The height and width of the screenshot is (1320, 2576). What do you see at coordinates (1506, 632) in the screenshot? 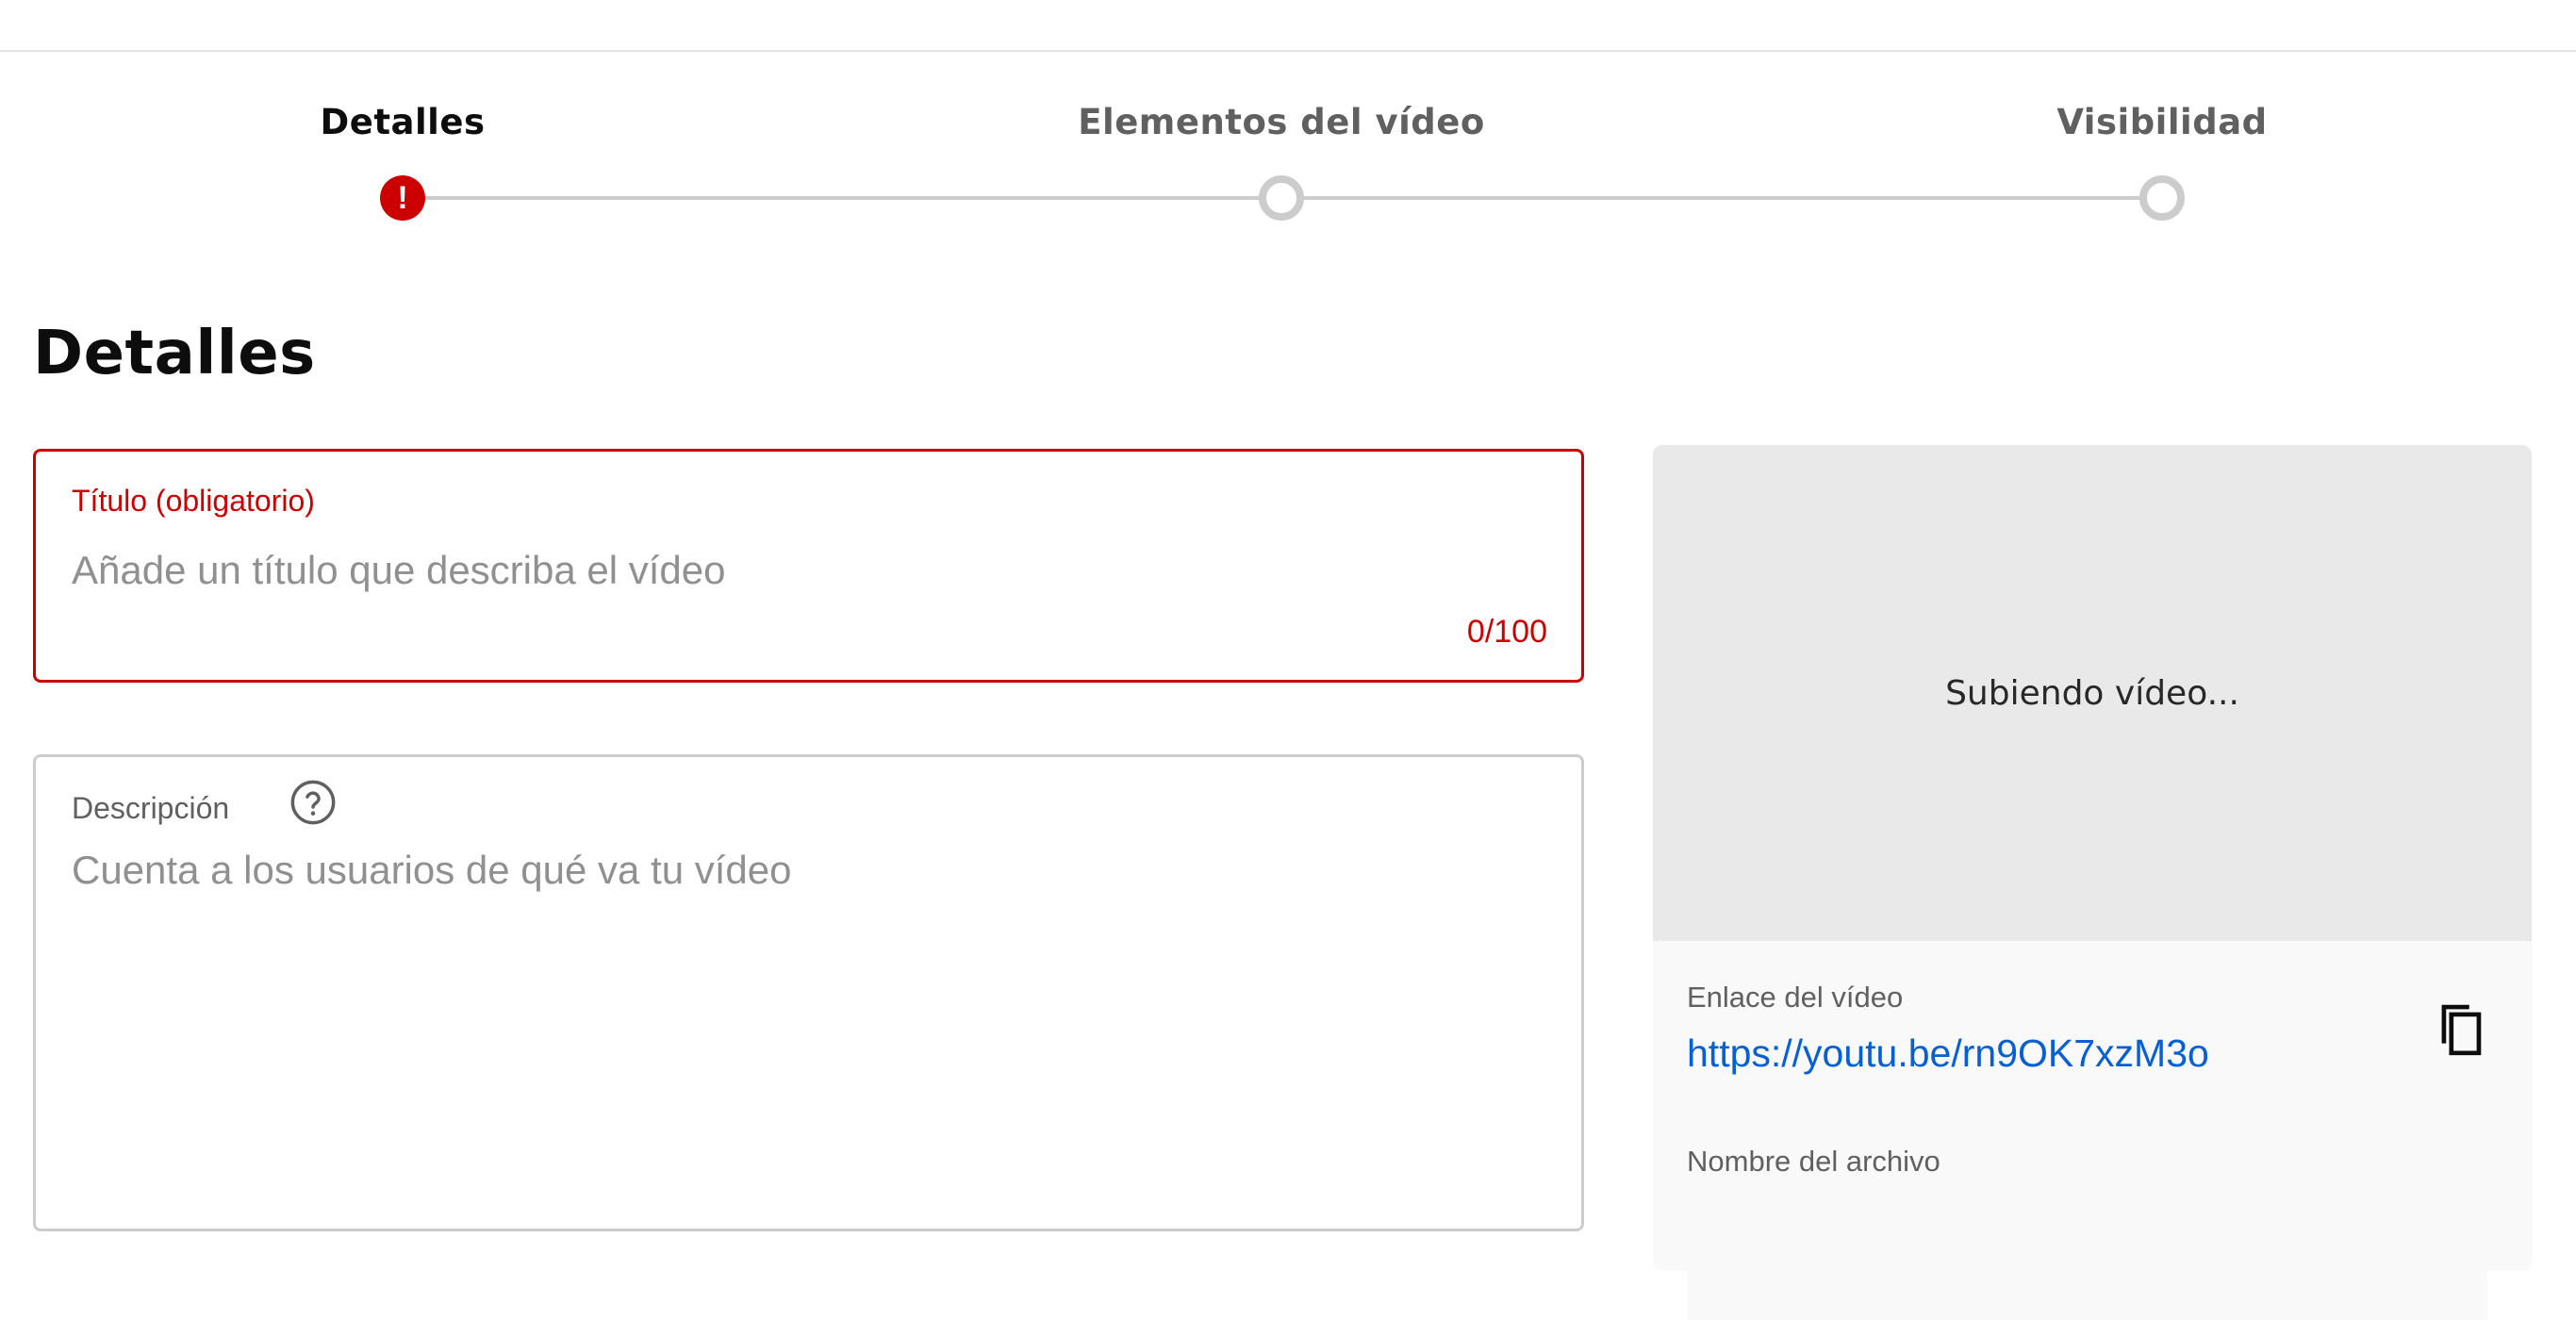
I see `title-char-counter: 0/100` at bounding box center [1506, 632].